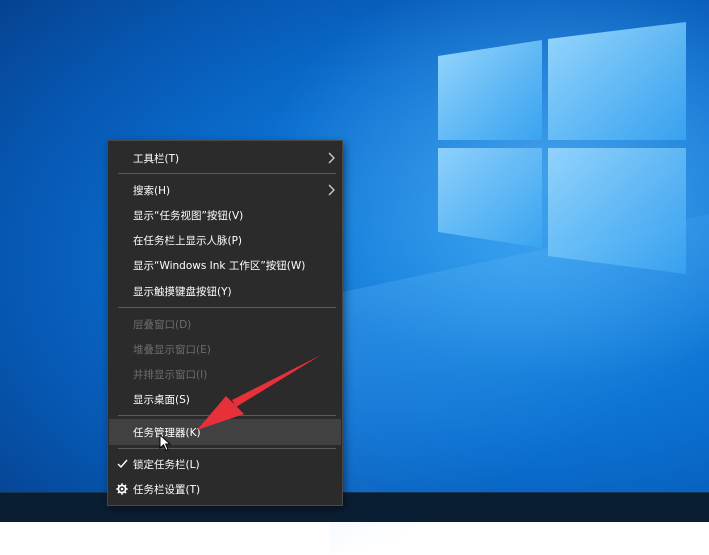 This screenshot has width=709, height=555. I want to click on menu-item-search: 搜索(H), so click(225, 190).